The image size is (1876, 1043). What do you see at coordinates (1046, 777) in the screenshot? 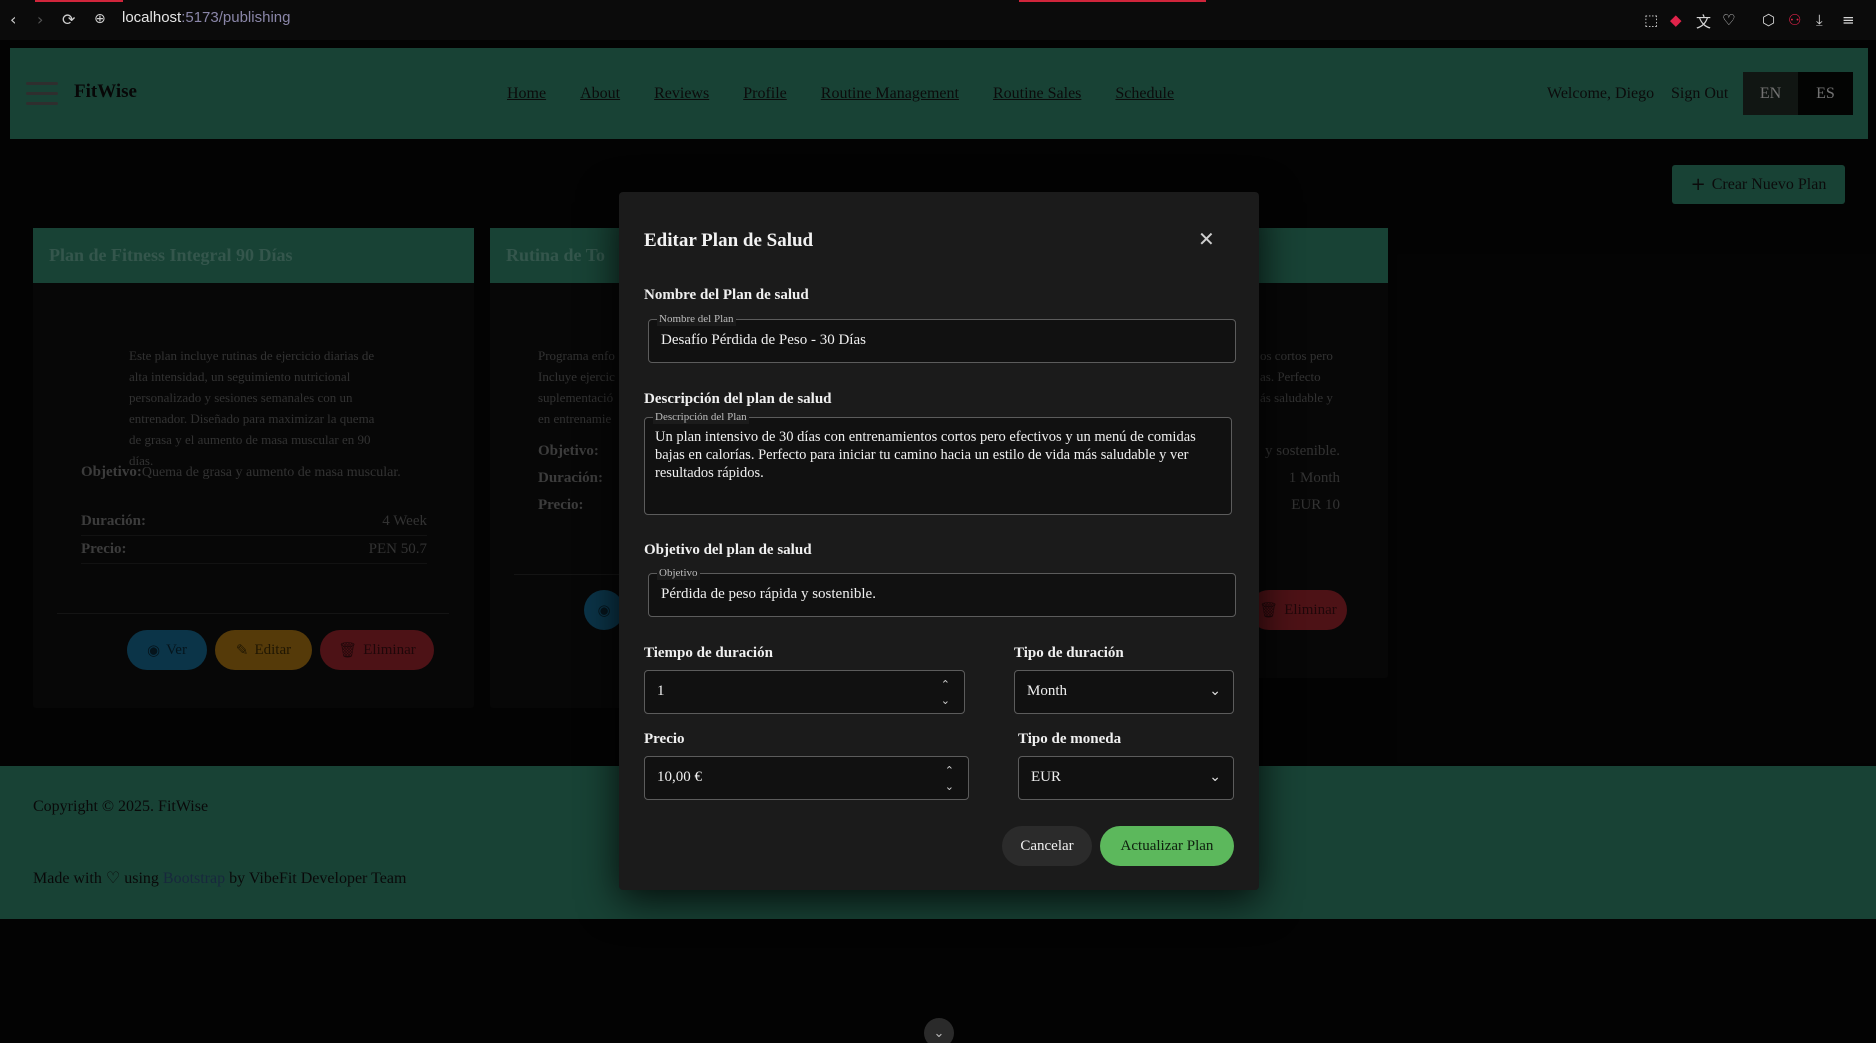
I see `currency-value: EUR` at bounding box center [1046, 777].